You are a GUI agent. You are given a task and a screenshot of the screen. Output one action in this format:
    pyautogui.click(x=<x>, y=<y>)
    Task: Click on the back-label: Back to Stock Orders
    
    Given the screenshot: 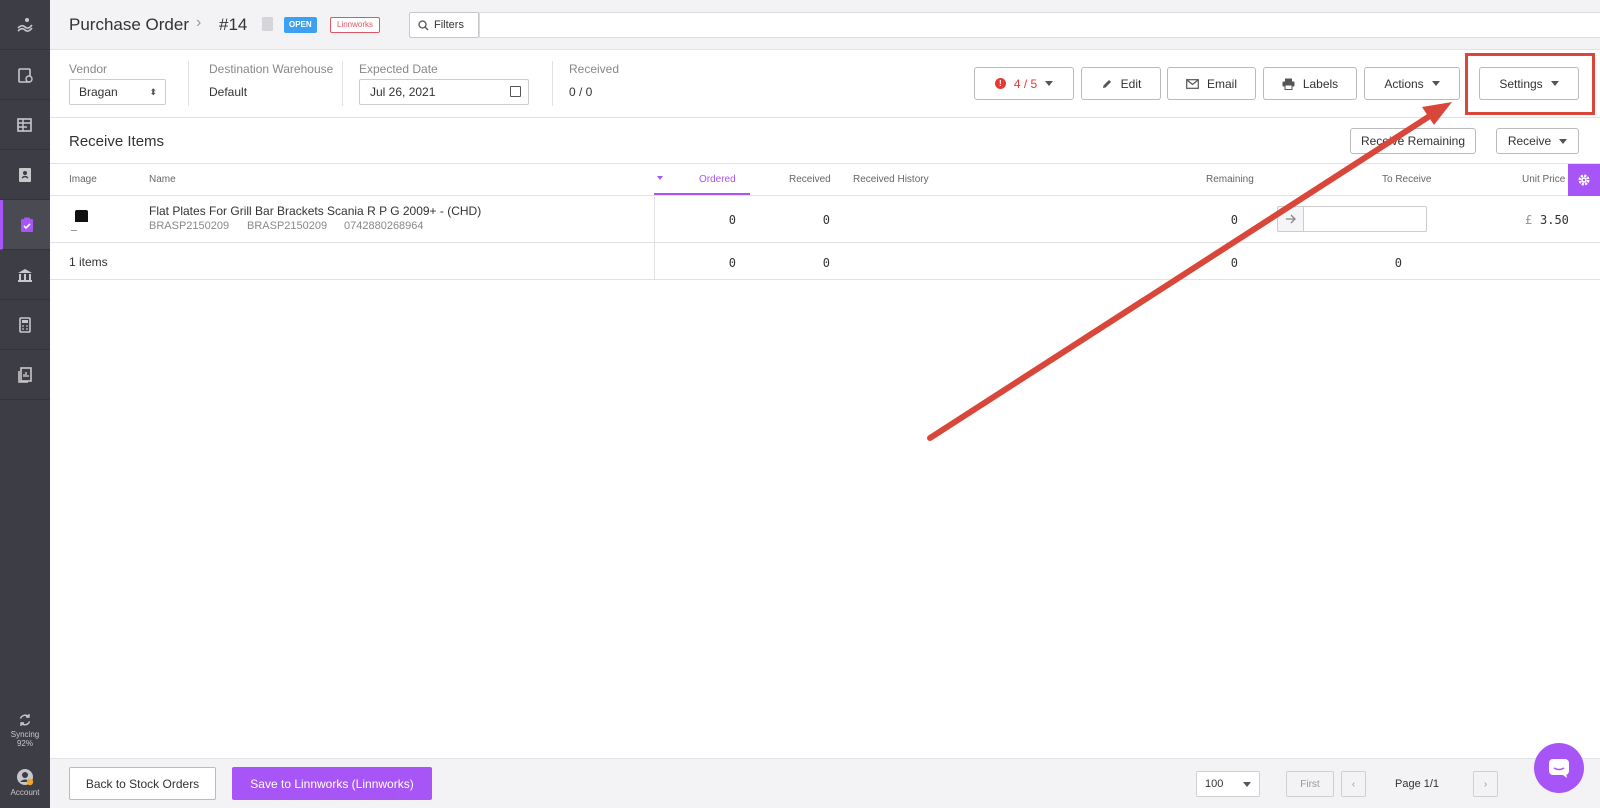 What is the action you would take?
    pyautogui.click(x=142, y=783)
    